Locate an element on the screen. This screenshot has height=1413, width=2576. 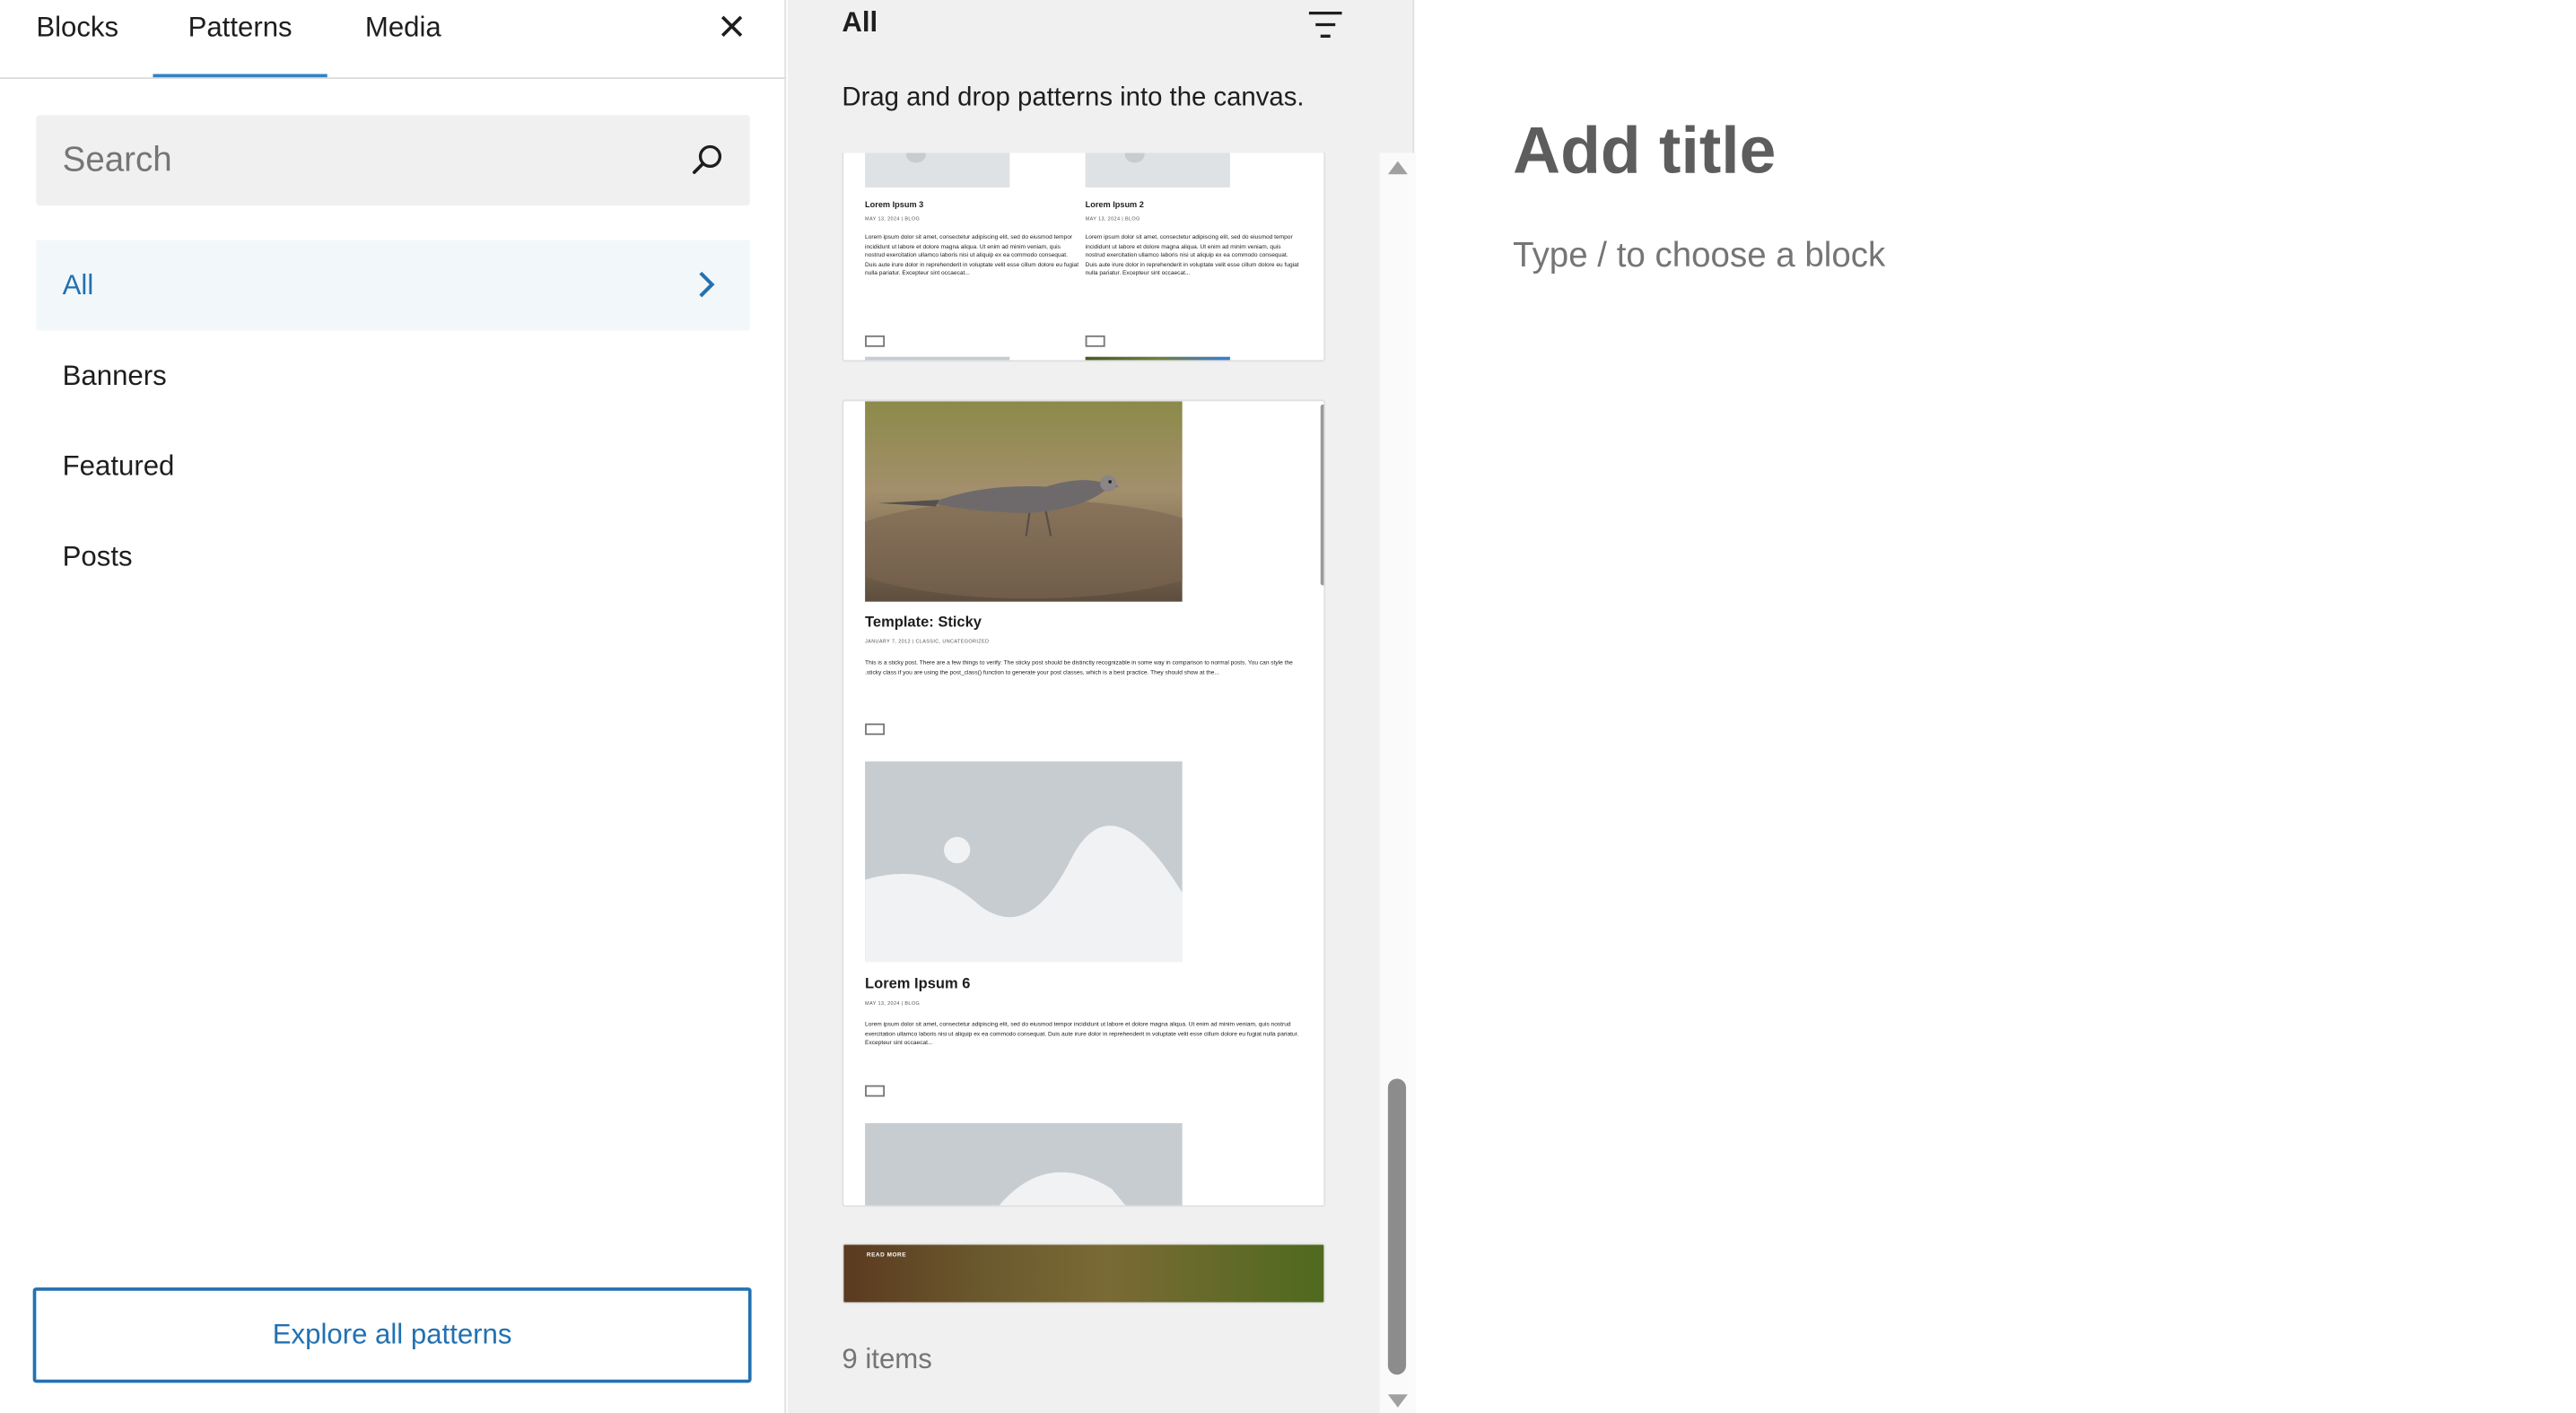
category-featured: Featured is located at coordinates (393, 466).